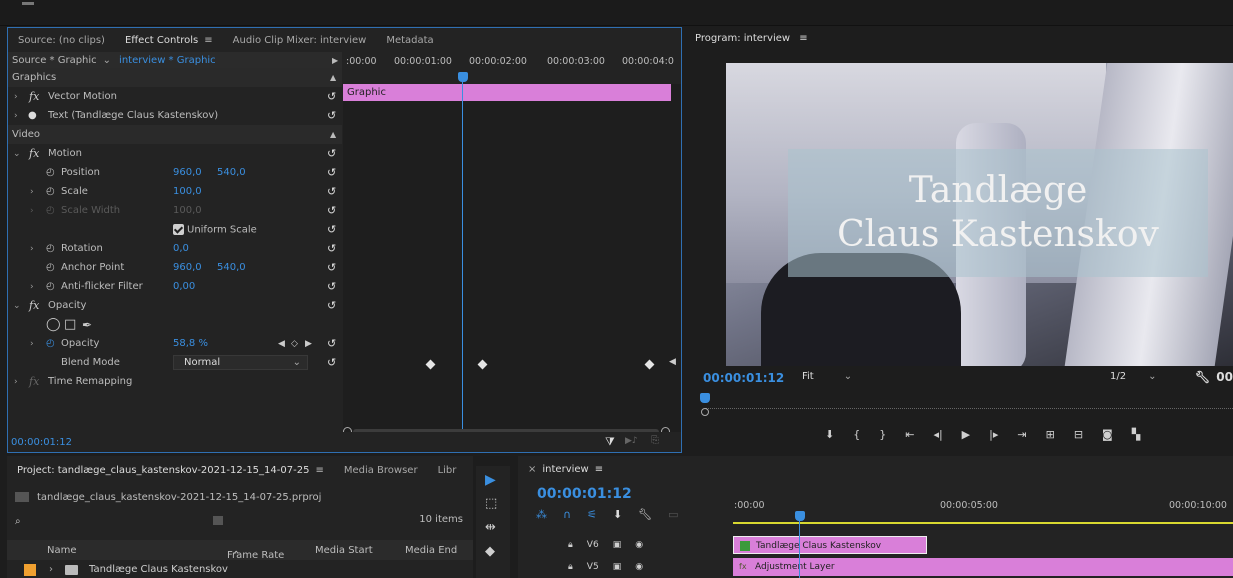 The image size is (1233, 578). I want to click on anchor-y-value: 540,0, so click(231, 267).